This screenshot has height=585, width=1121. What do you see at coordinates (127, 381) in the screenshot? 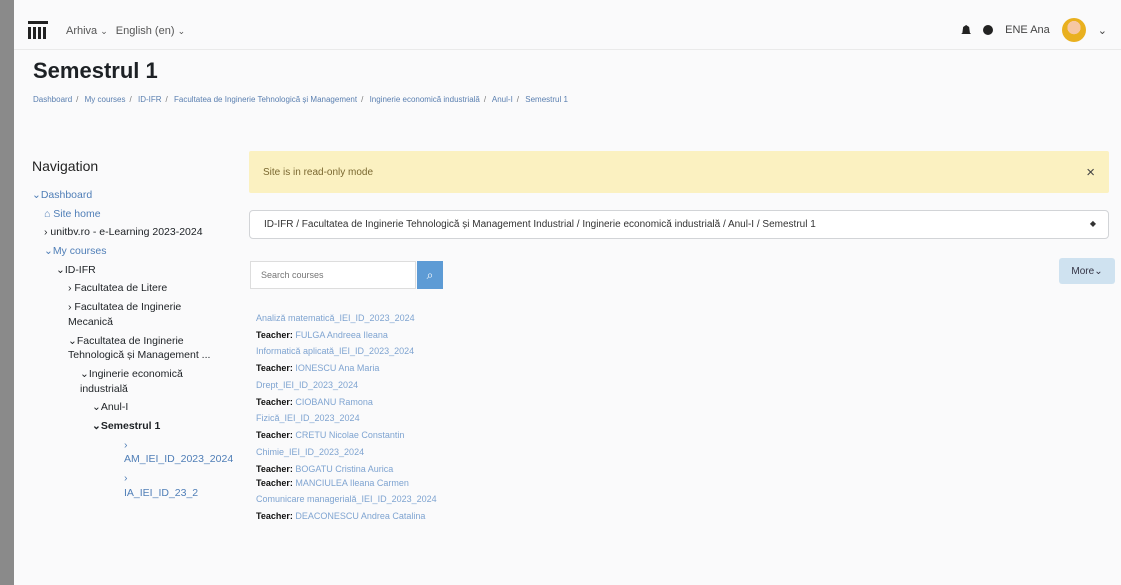
I see `nav-industrial-engineering: ⌄Inginerie economică industrială` at bounding box center [127, 381].